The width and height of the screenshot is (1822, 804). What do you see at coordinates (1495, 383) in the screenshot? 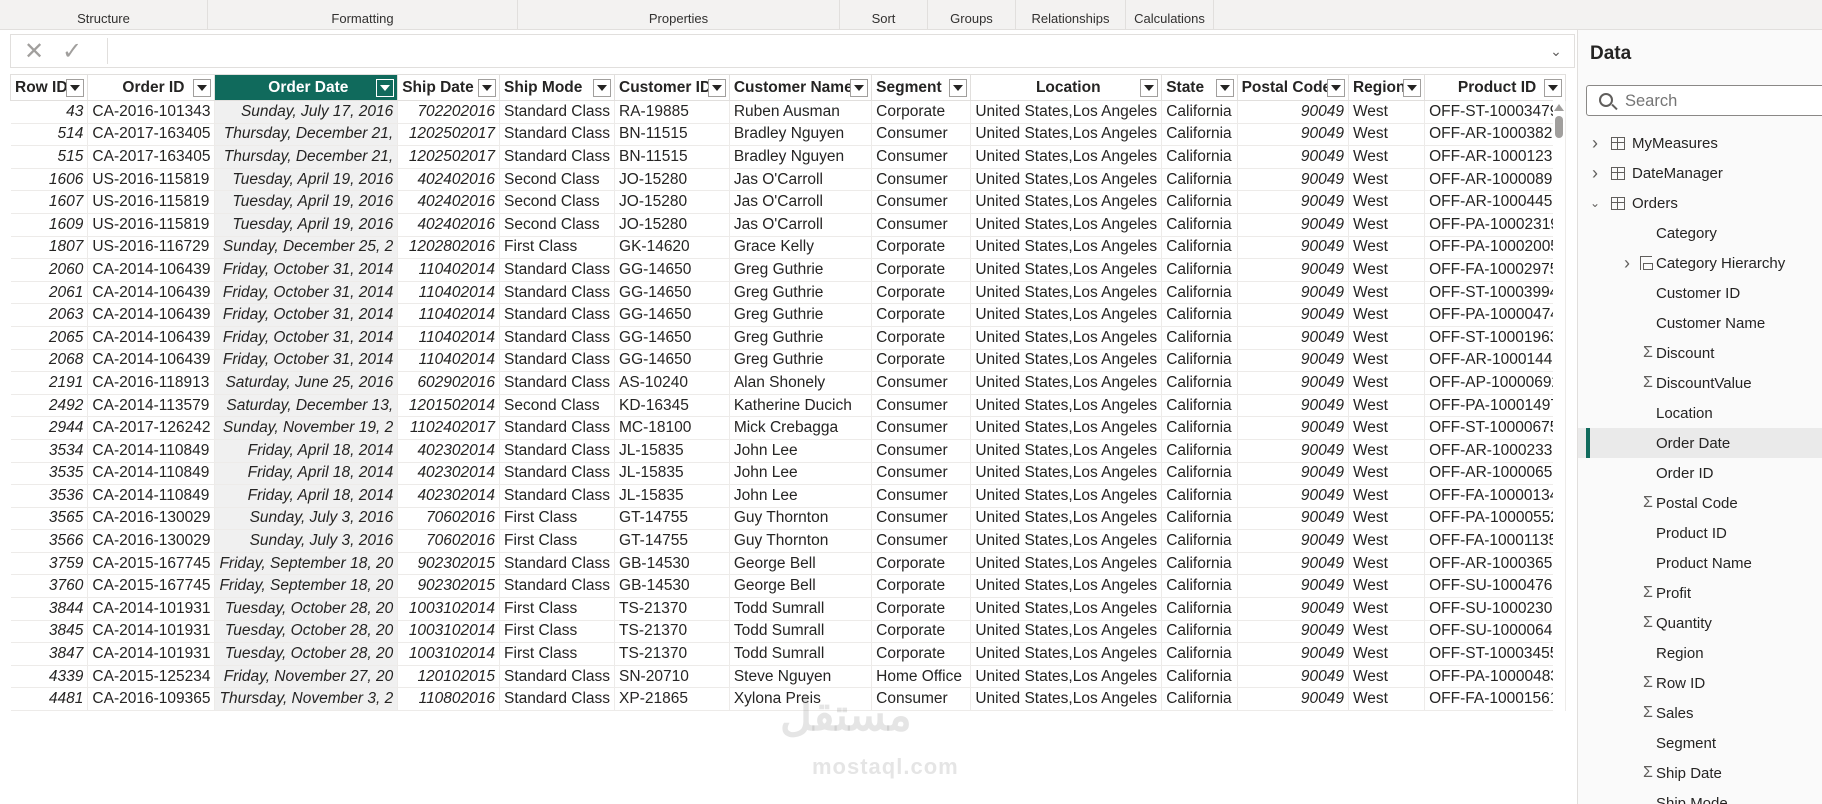
I see `table-cell: OFF-AP-10000692` at bounding box center [1495, 383].